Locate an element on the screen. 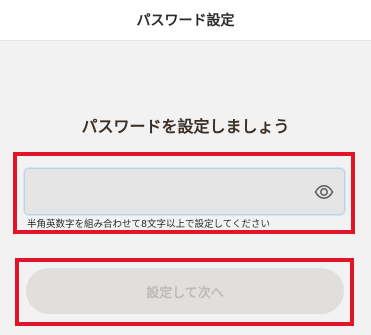 Image resolution: width=371 pixels, height=335 pixels. header-bar: パスワード設定 is located at coordinates (185, 20).